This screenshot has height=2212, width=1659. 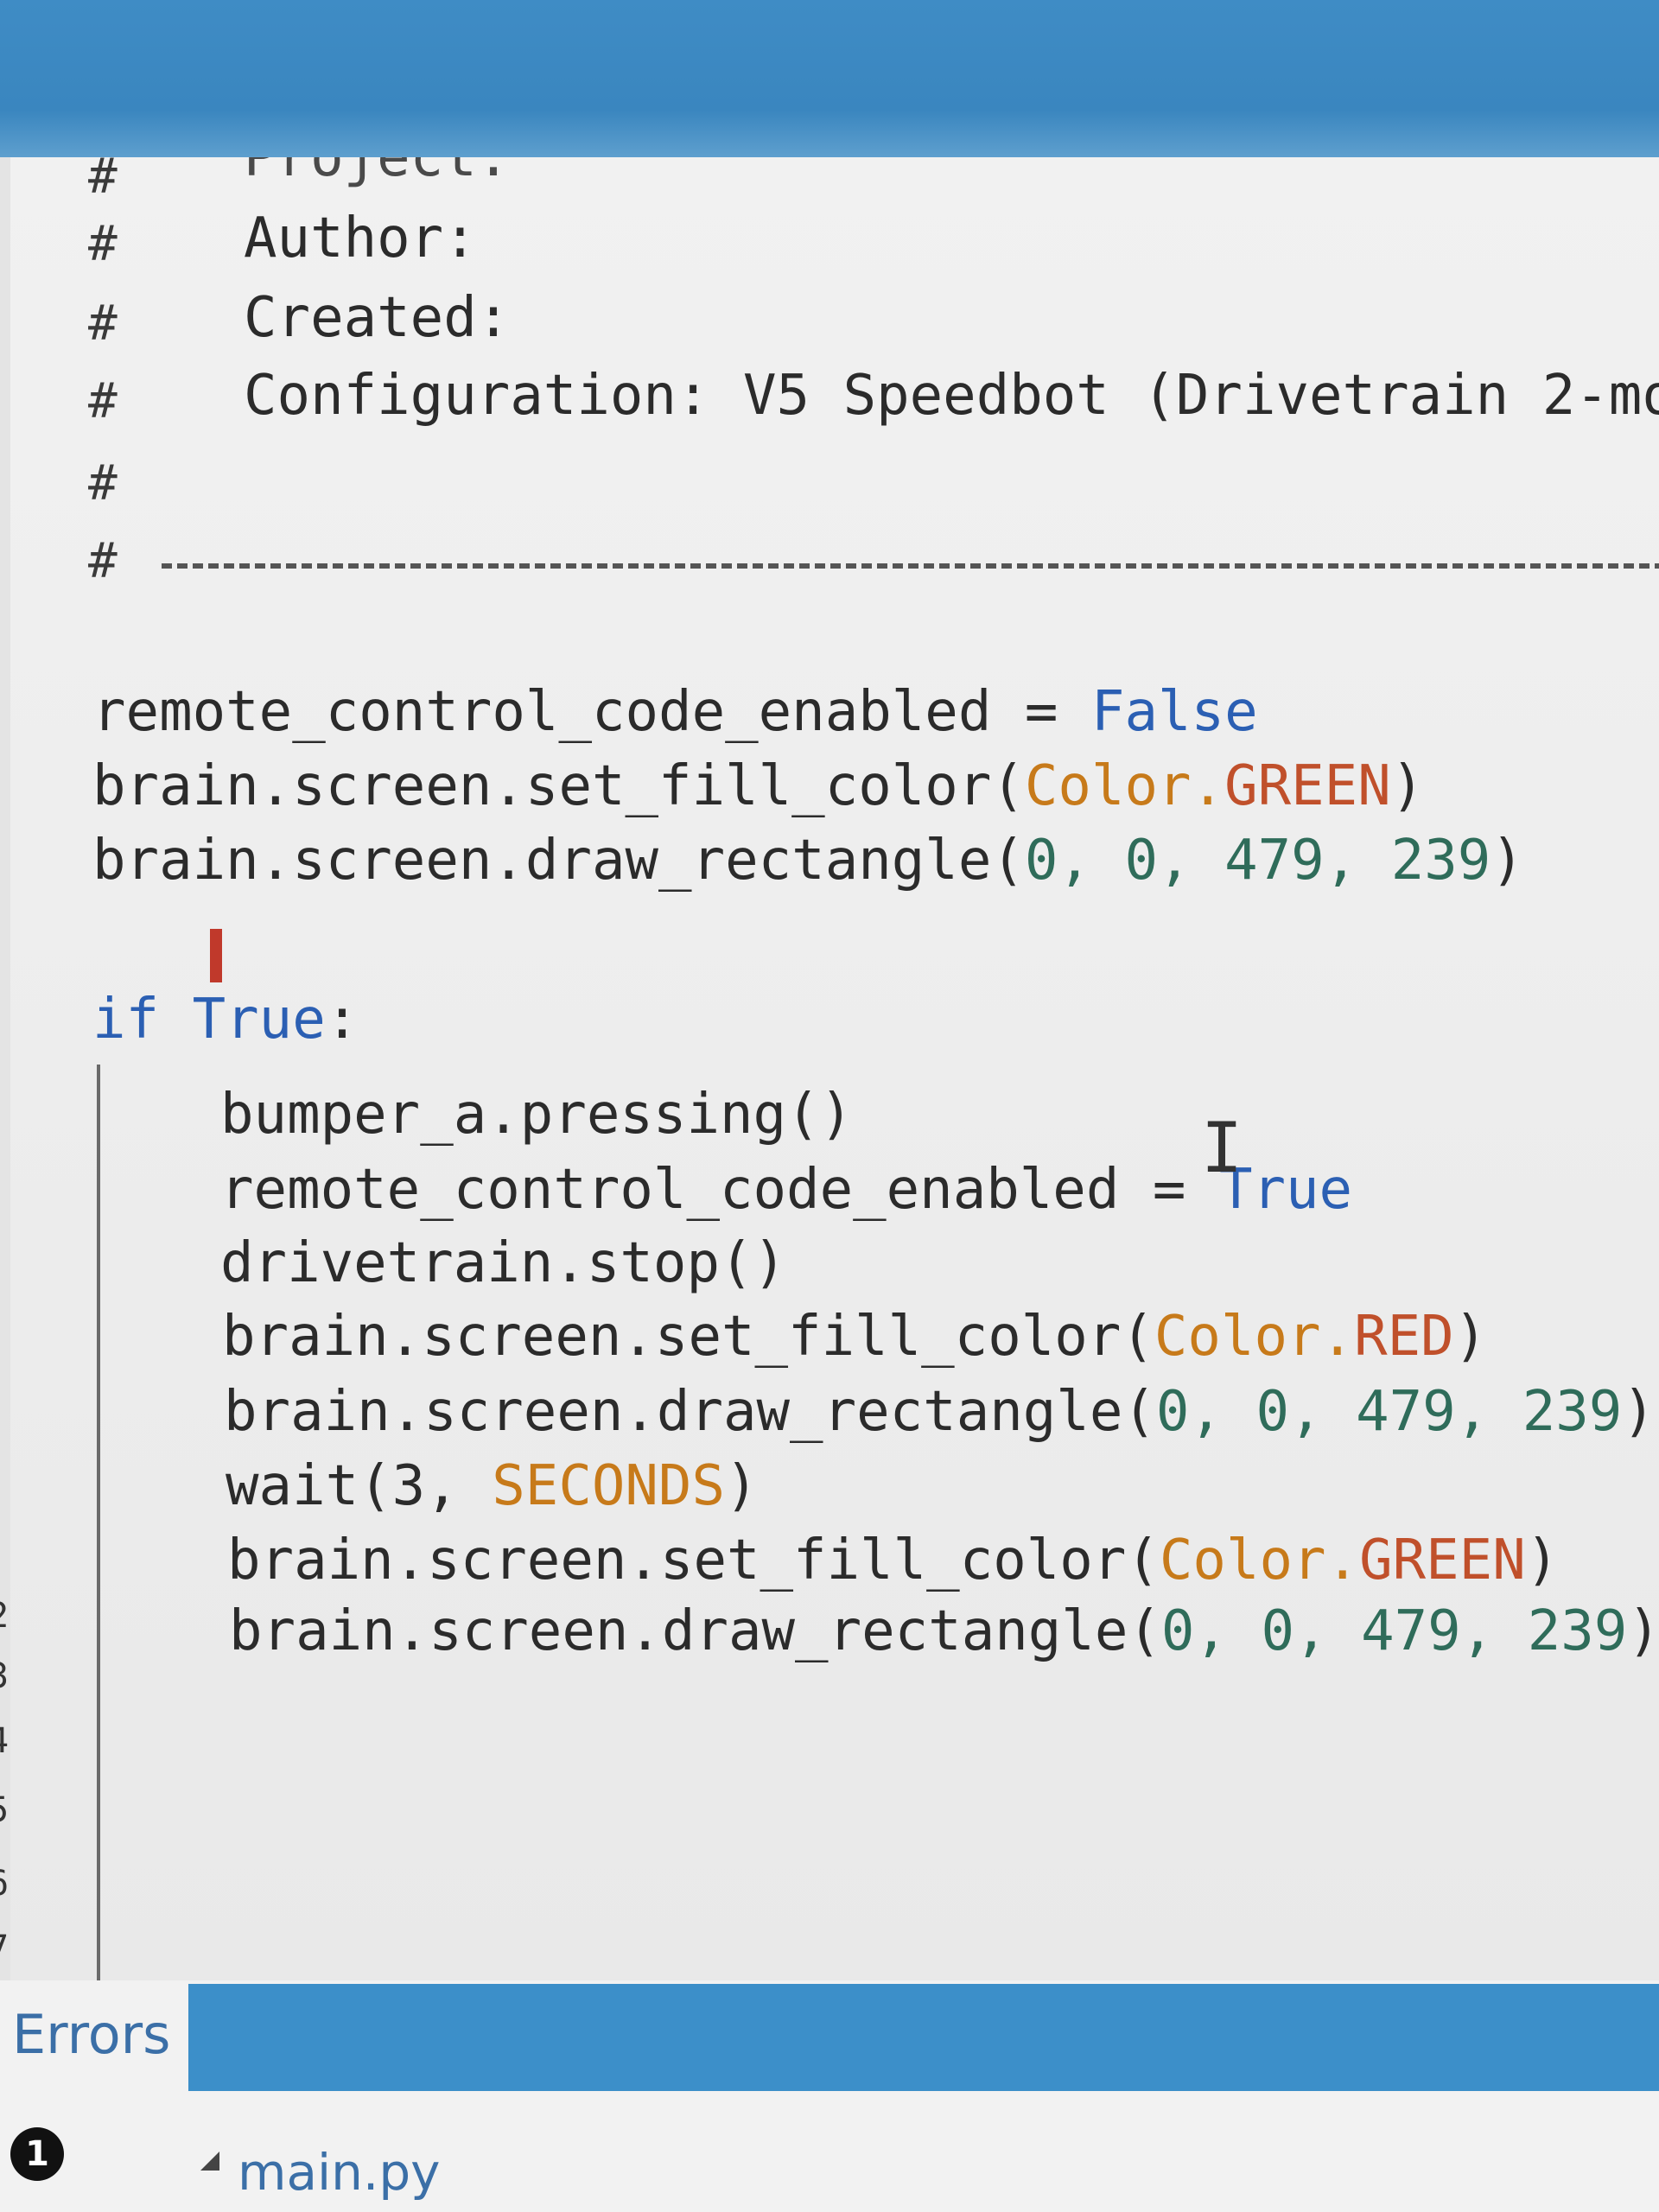 What do you see at coordinates (537, 1115) in the screenshot?
I see `code-line-bumper-pressing: bumper_a.pressing()` at bounding box center [537, 1115].